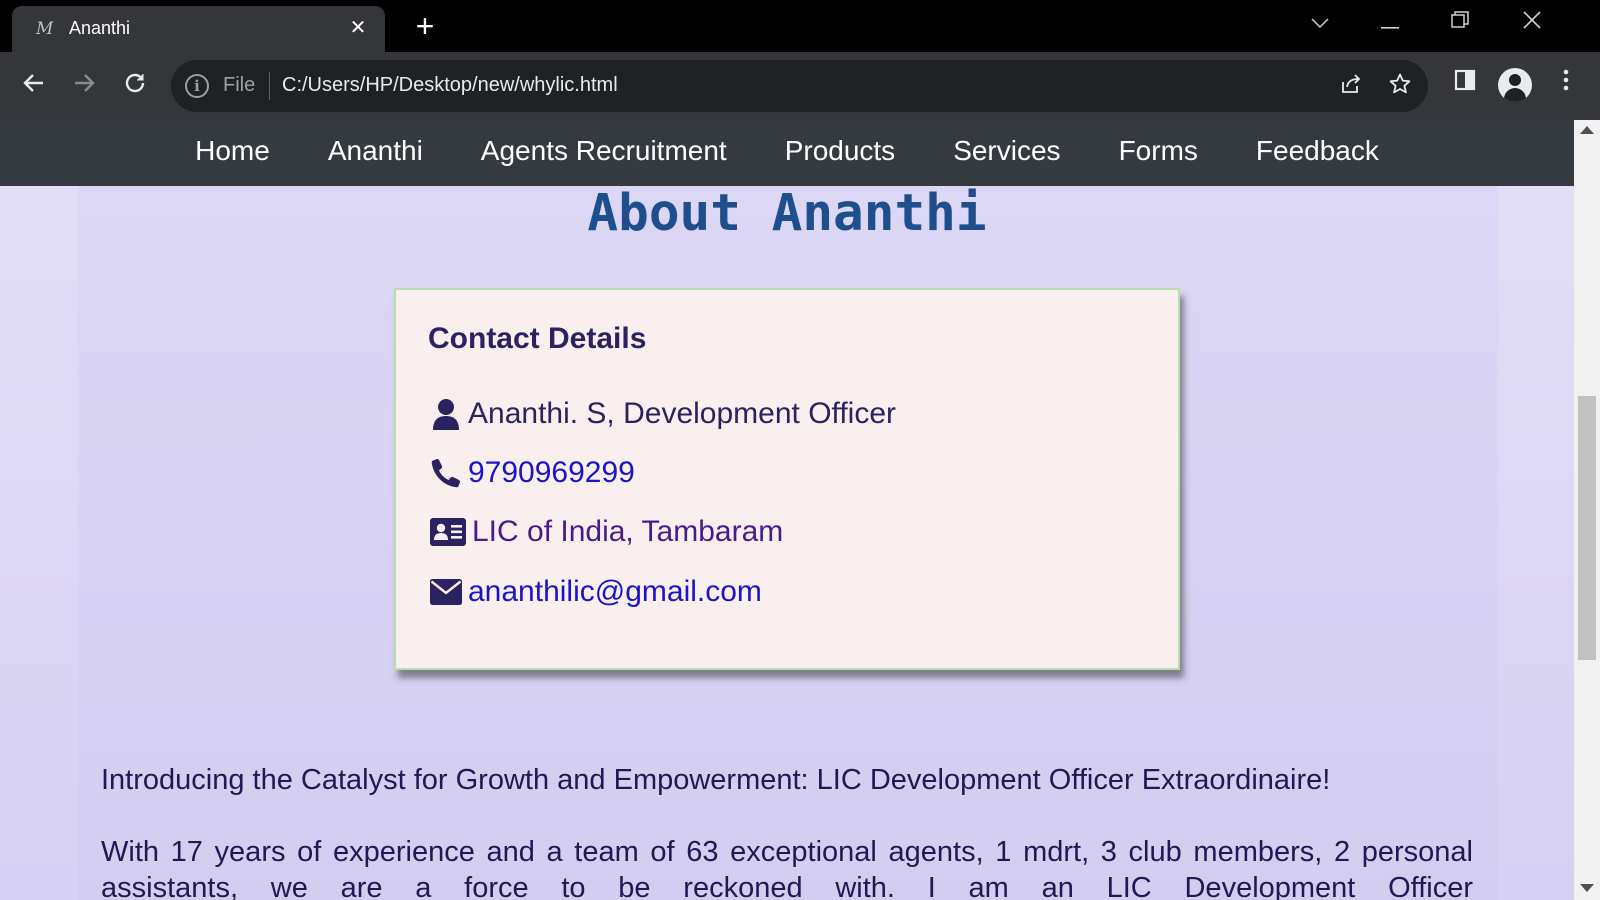 The height and width of the screenshot is (900, 1600). What do you see at coordinates (135, 86) in the screenshot?
I see `reload-icon` at bounding box center [135, 86].